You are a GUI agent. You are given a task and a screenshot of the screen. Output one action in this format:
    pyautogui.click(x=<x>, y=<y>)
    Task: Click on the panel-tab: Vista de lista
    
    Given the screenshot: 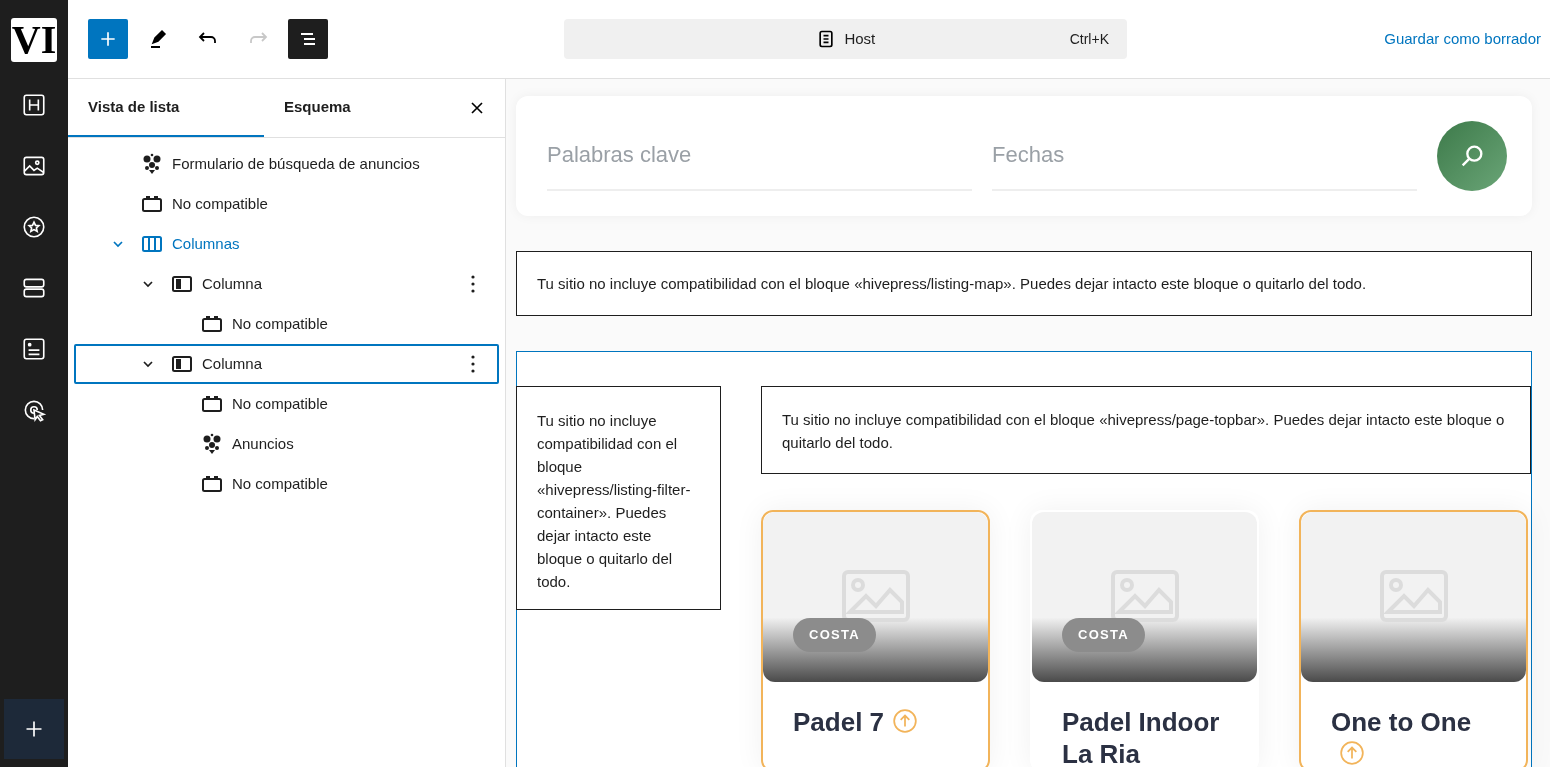 What is the action you would take?
    pyautogui.click(x=166, y=108)
    